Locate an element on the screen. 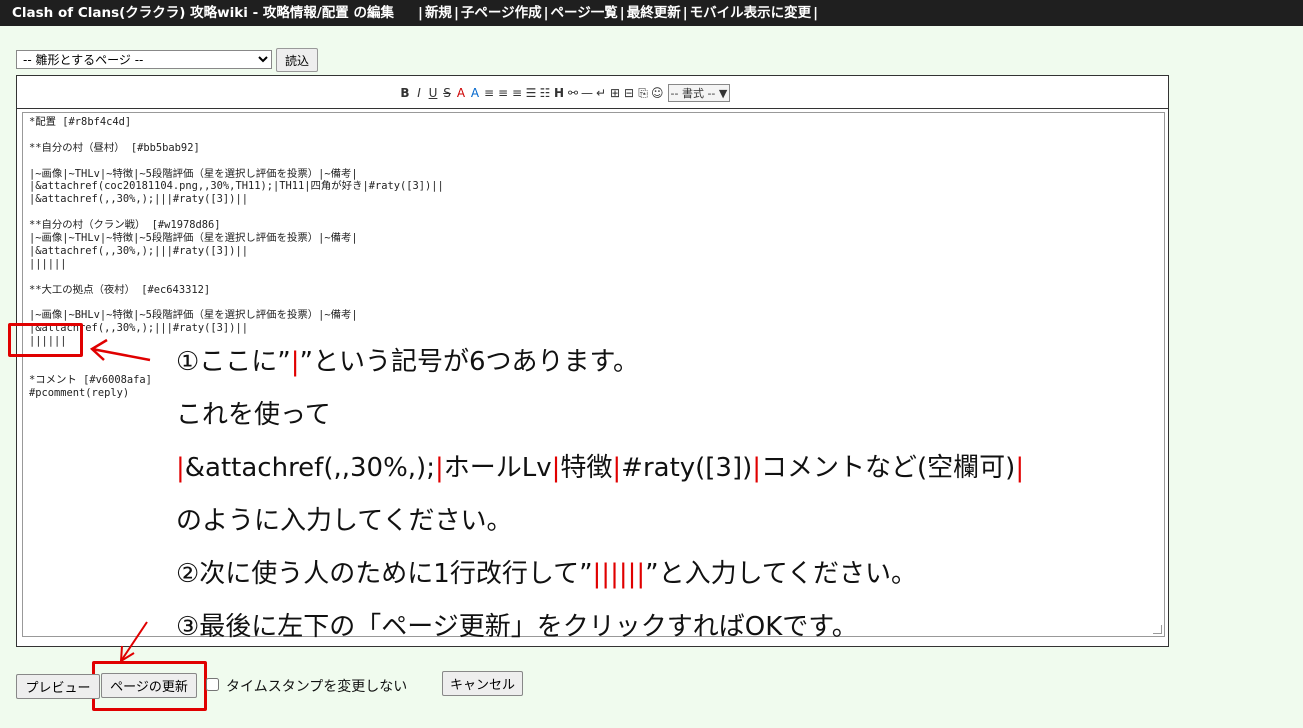 Image resolution: width=1303 pixels, height=728 pixels. align-right-icon: ≡ is located at coordinates (517, 93).